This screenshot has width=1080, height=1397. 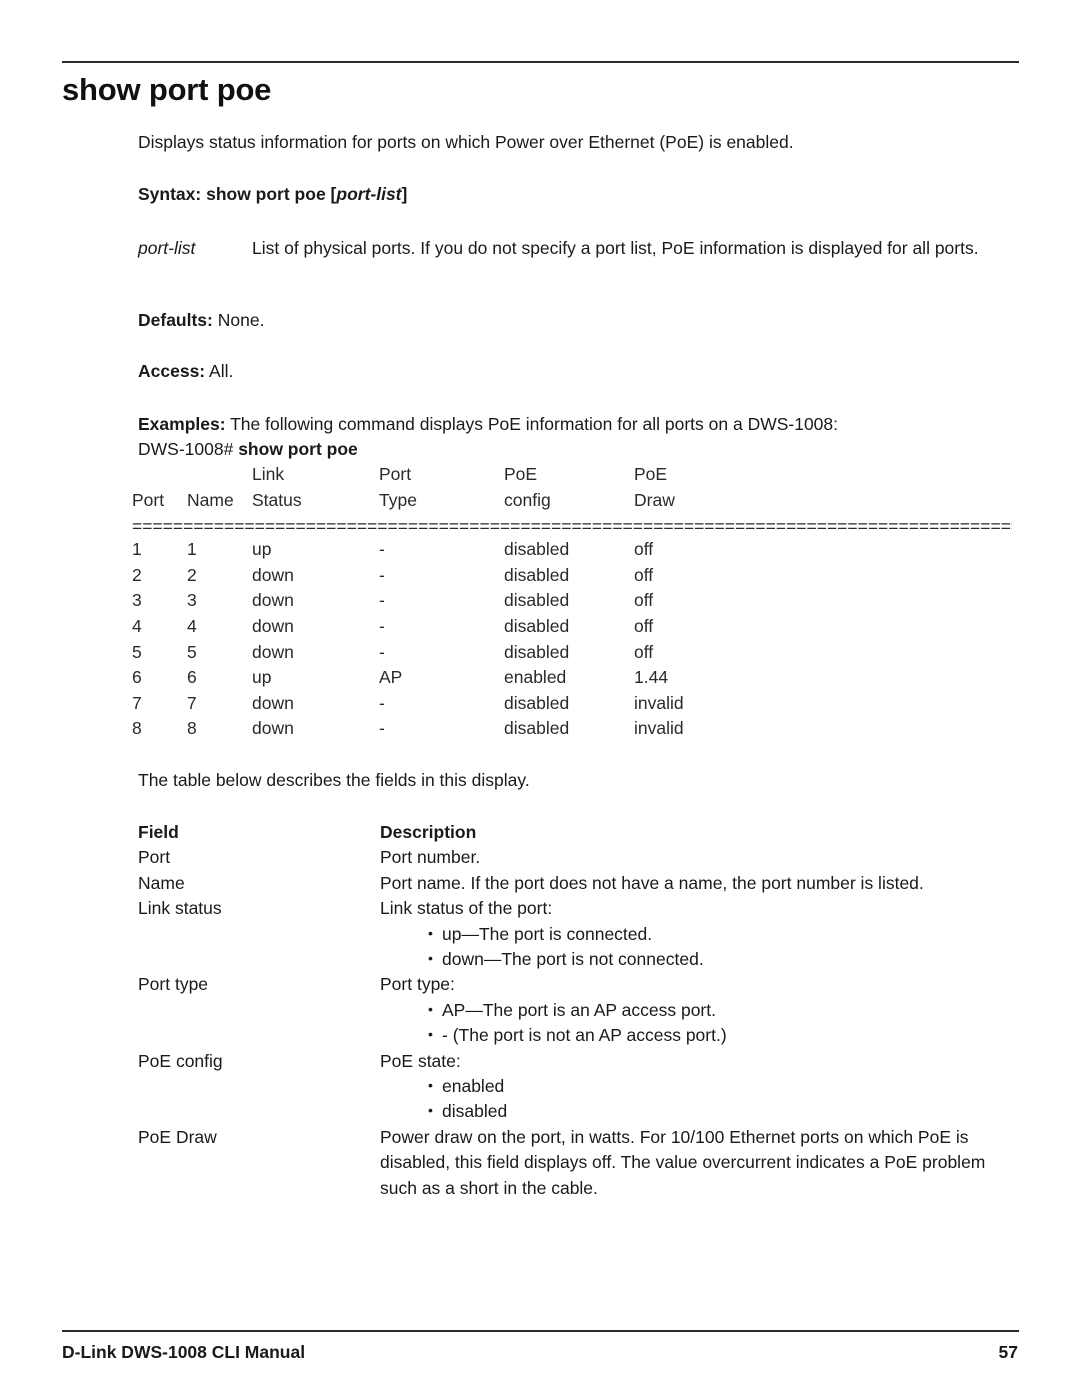 What do you see at coordinates (700, 1087) in the screenshot?
I see `field-description: PoE state:enableddisabled` at bounding box center [700, 1087].